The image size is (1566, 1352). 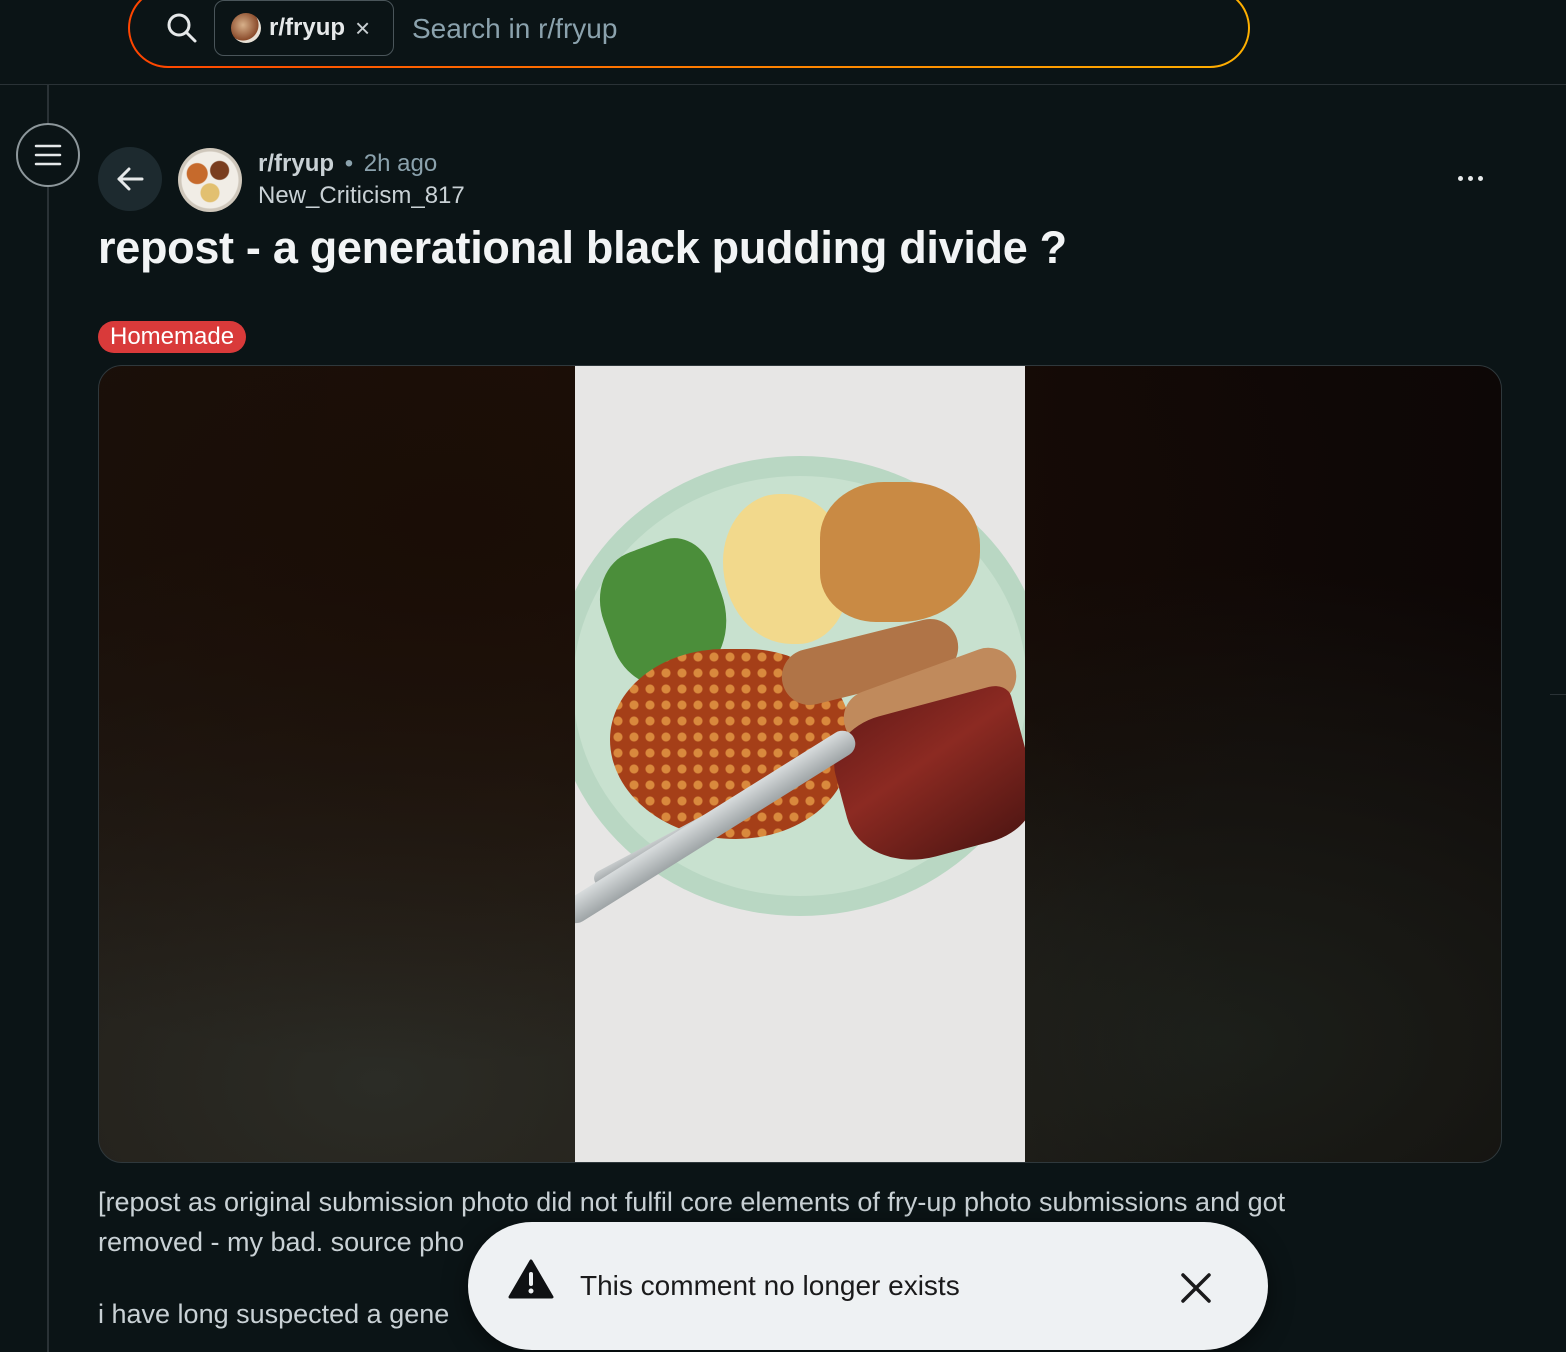 What do you see at coordinates (531, 1281) in the screenshot?
I see `warning-icon` at bounding box center [531, 1281].